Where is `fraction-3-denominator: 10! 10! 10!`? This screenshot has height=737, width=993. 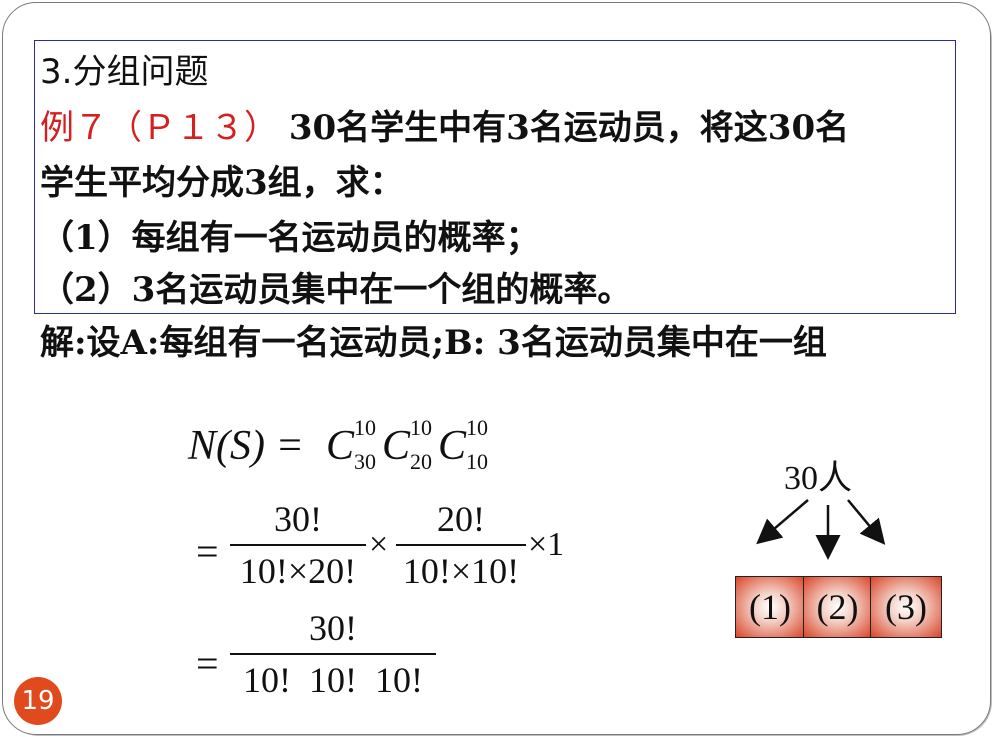 fraction-3-denominator: 10! 10! 10! is located at coordinates (333, 680).